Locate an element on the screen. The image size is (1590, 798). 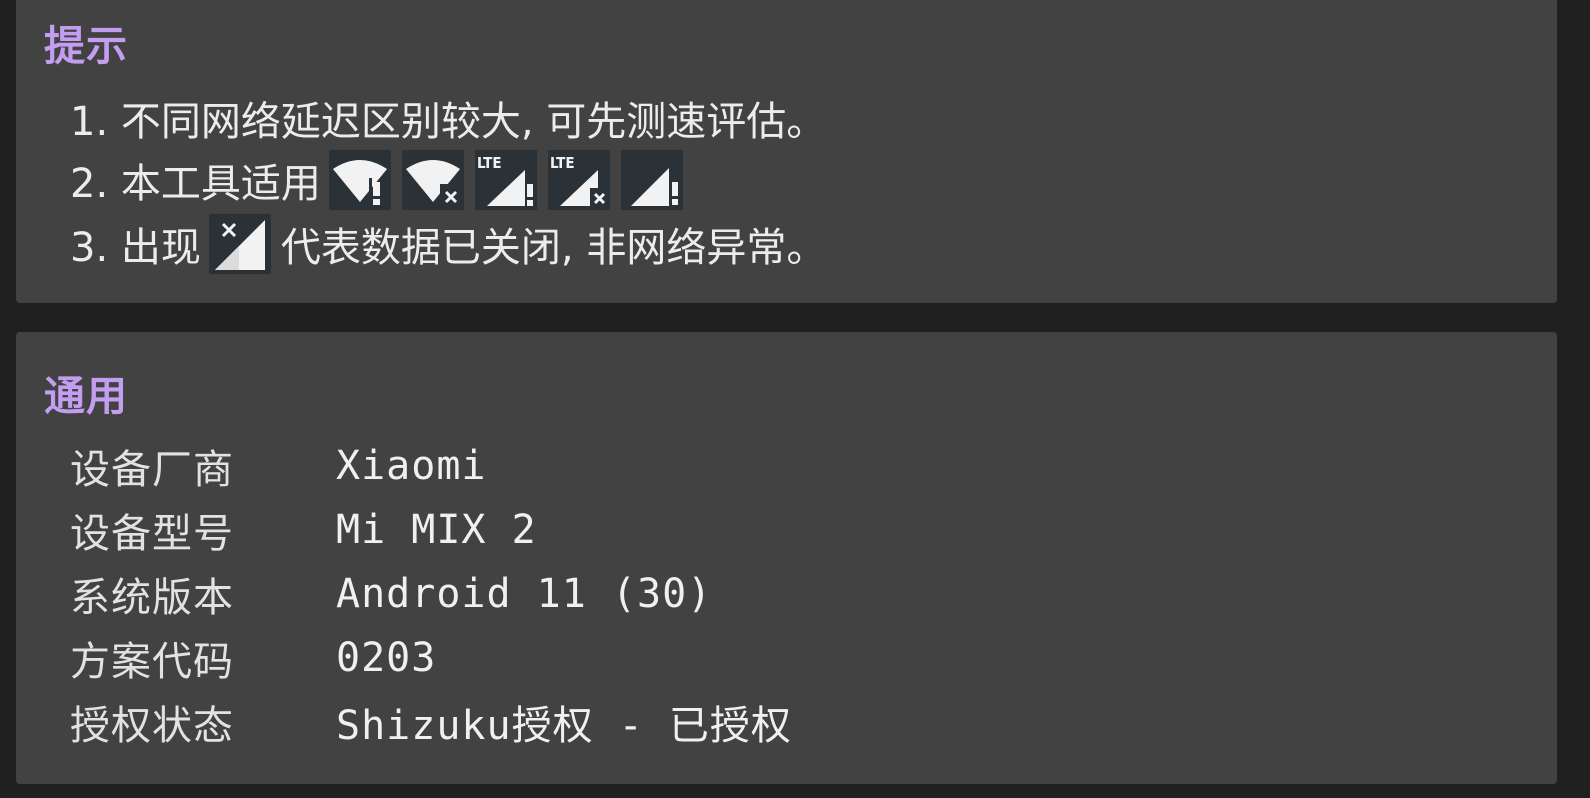
tip-line-2: 2. 本工具适用 LTE LTE is located at coordinates (382, 180).